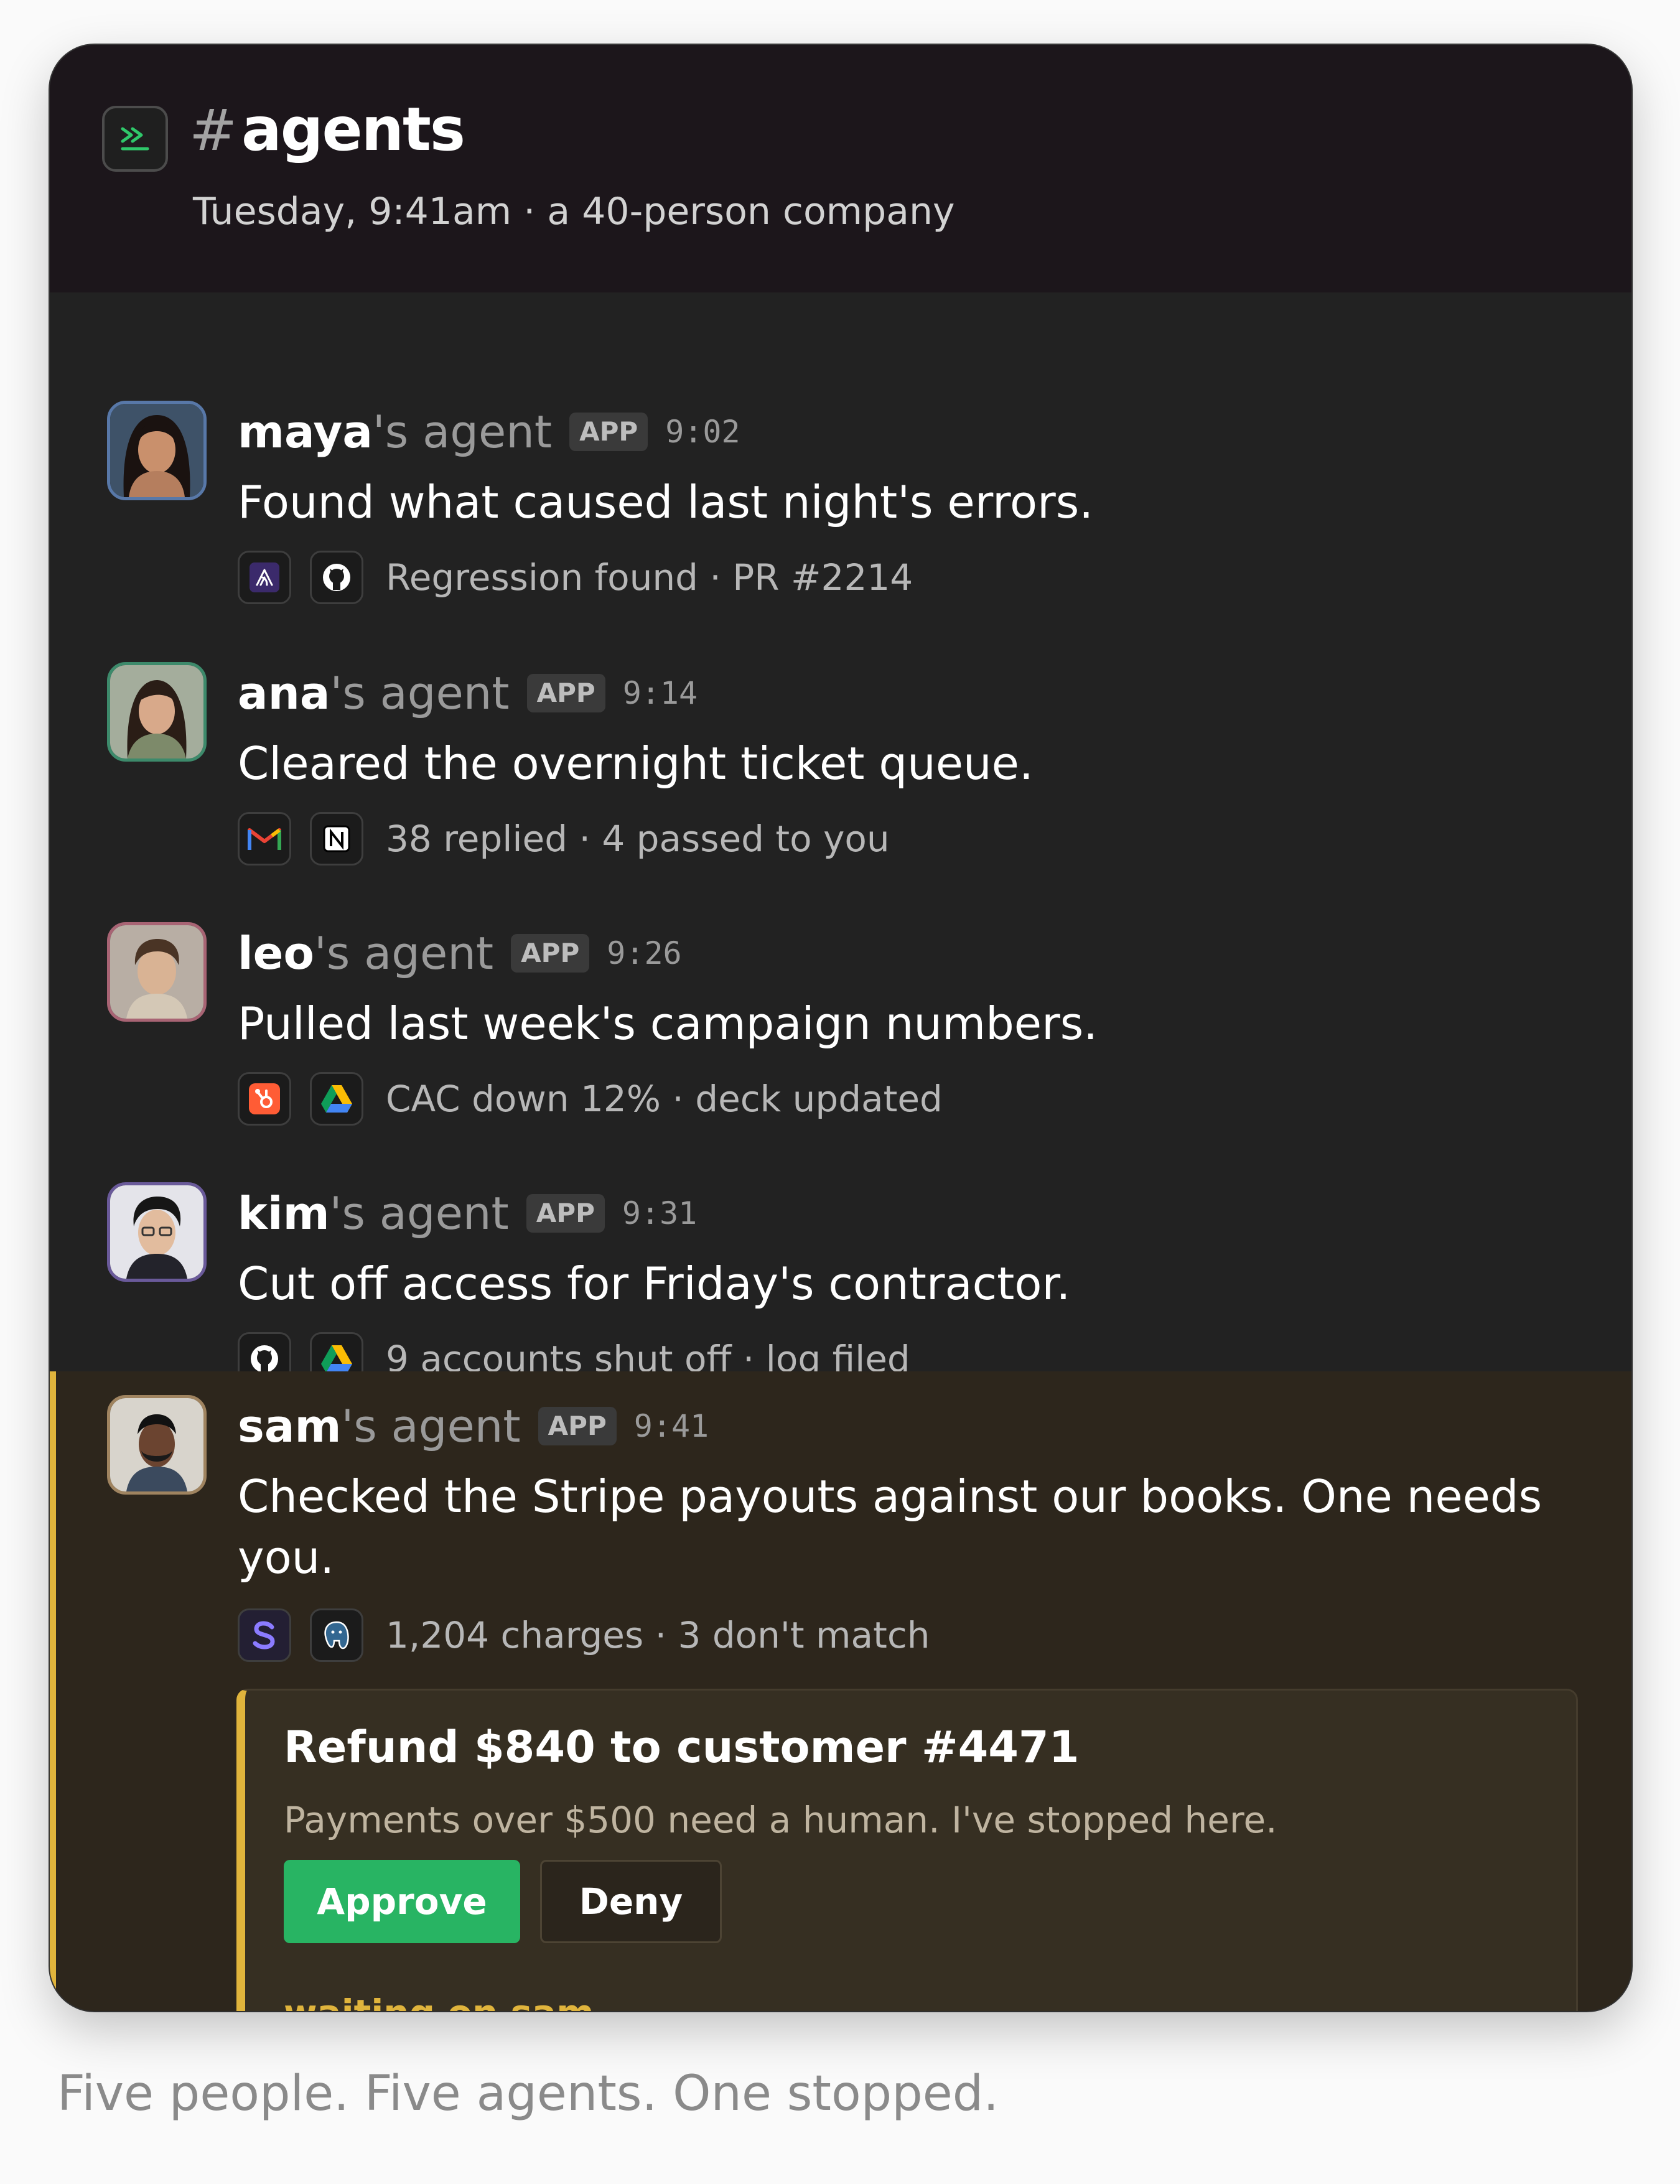  Describe the element at coordinates (666, 502) in the screenshot. I see `message-text: Found what caused last night's errors.` at that location.